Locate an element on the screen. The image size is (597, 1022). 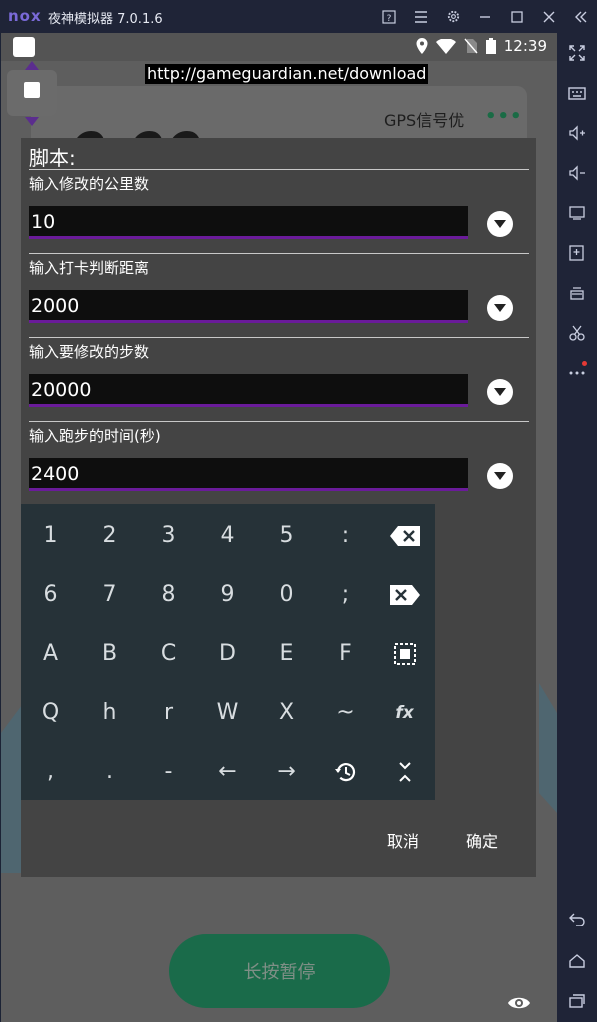
confirm-button: 确定 is located at coordinates (482, 840).